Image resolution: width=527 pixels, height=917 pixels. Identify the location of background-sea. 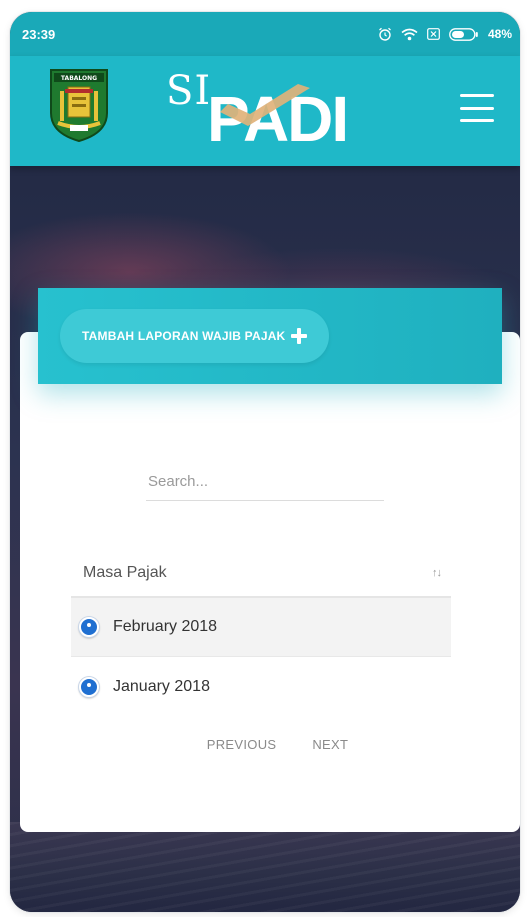
(265, 867).